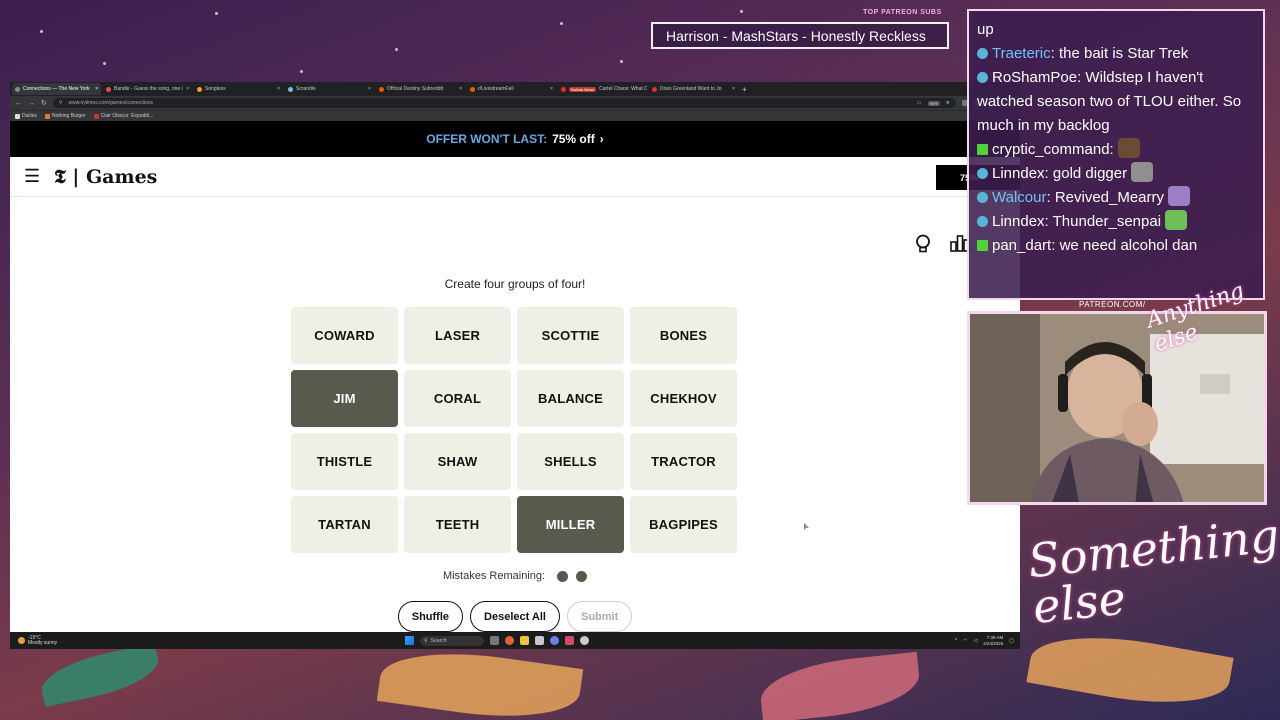  Describe the element at coordinates (105, 177) in the screenshot. I see `nyt-games-logo: 𝕿 | Games` at that location.